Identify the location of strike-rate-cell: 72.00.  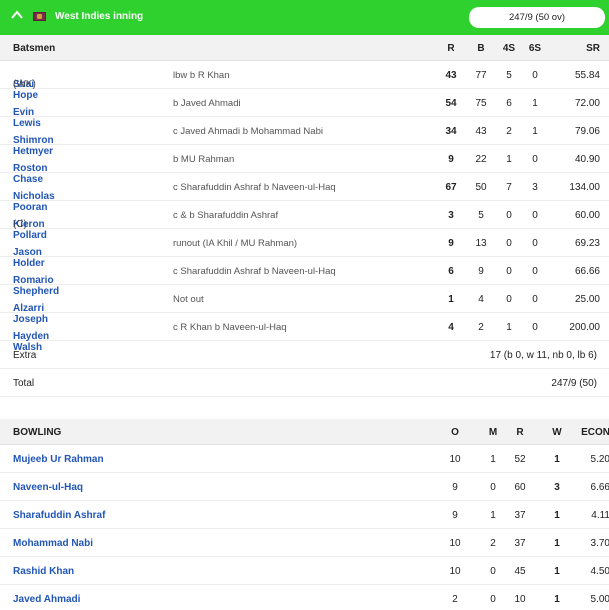
(587, 103).